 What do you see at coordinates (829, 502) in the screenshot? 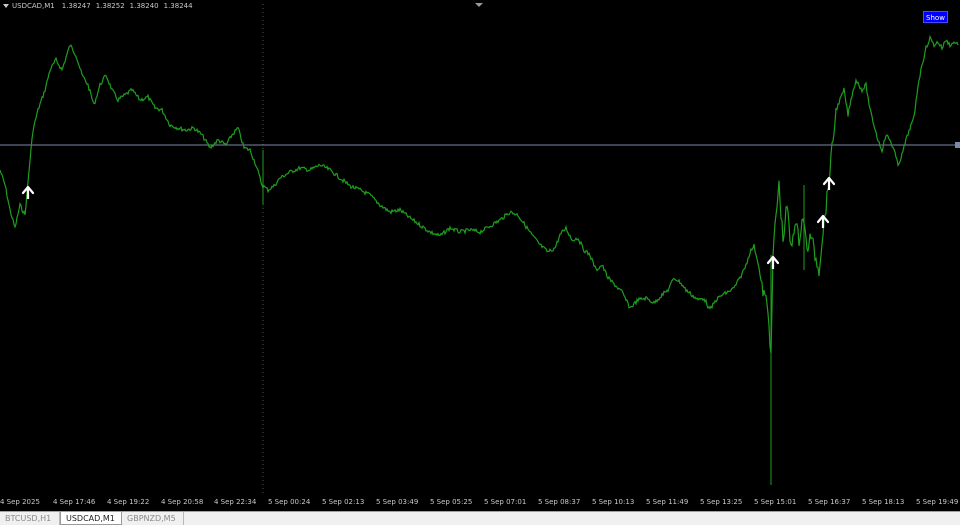
I see `time-label: 5 Sep 16:37` at bounding box center [829, 502].